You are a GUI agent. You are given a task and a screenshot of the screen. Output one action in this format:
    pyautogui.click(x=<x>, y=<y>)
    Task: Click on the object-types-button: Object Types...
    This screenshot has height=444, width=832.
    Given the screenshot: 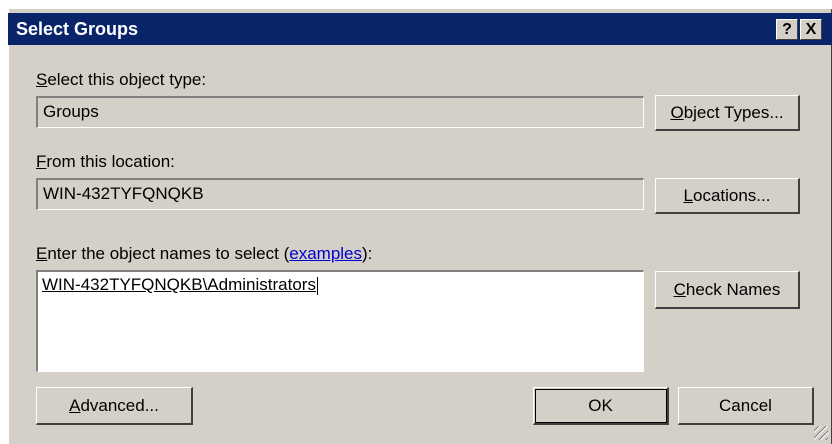 What is the action you would take?
    pyautogui.click(x=727, y=113)
    